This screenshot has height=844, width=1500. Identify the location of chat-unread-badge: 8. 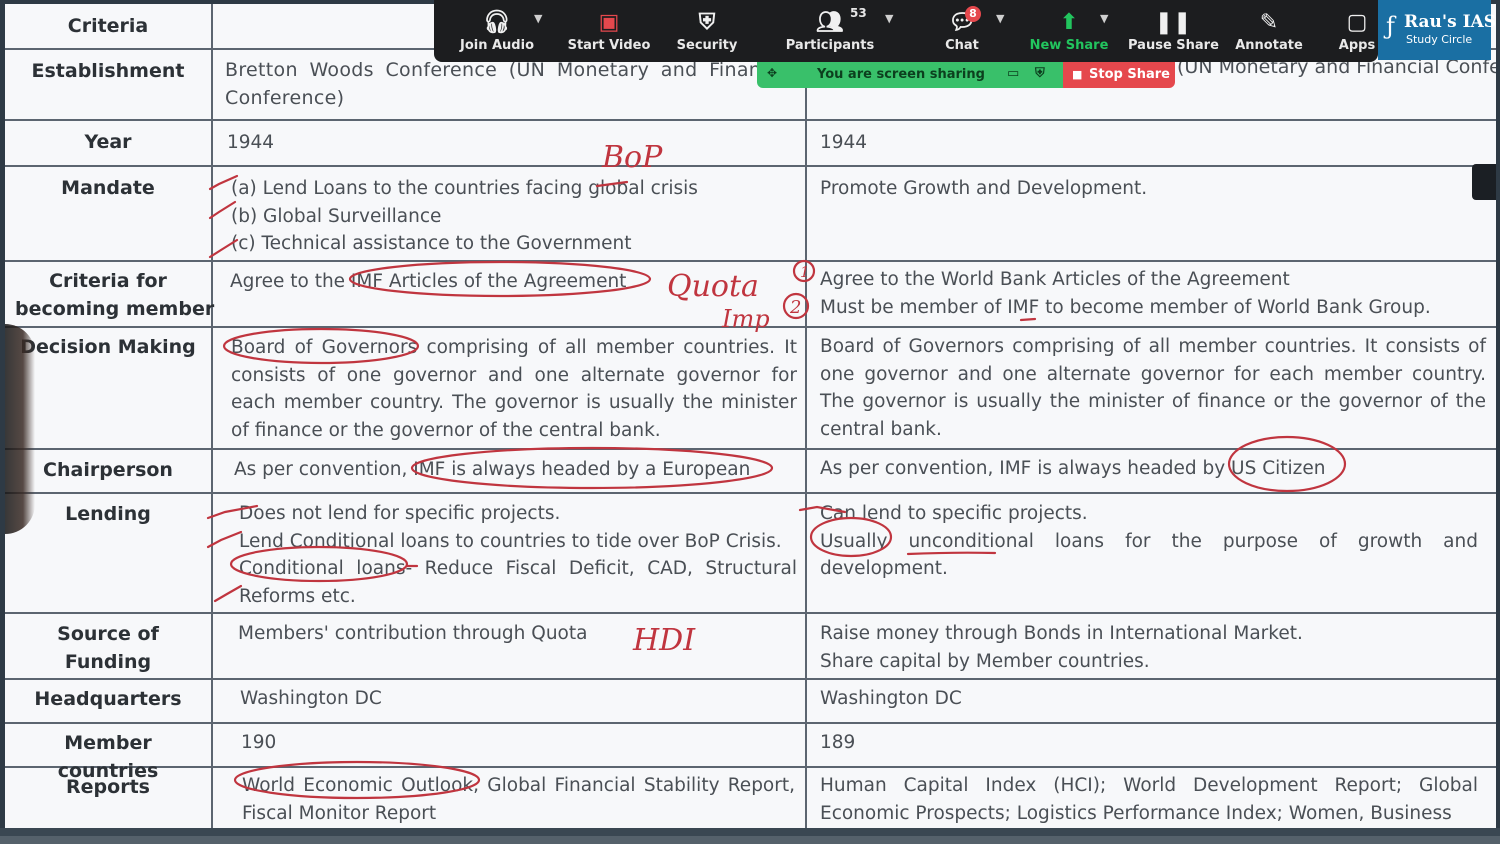
(973, 14).